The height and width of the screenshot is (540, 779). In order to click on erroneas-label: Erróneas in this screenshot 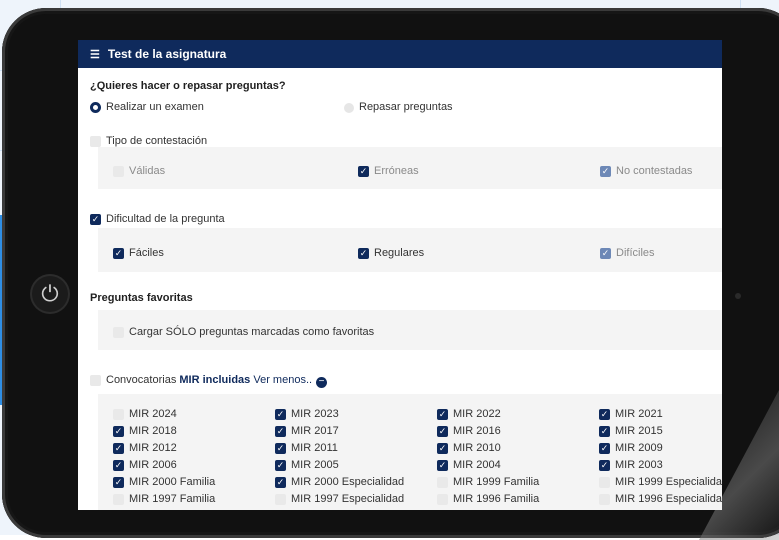, I will do `click(396, 171)`.